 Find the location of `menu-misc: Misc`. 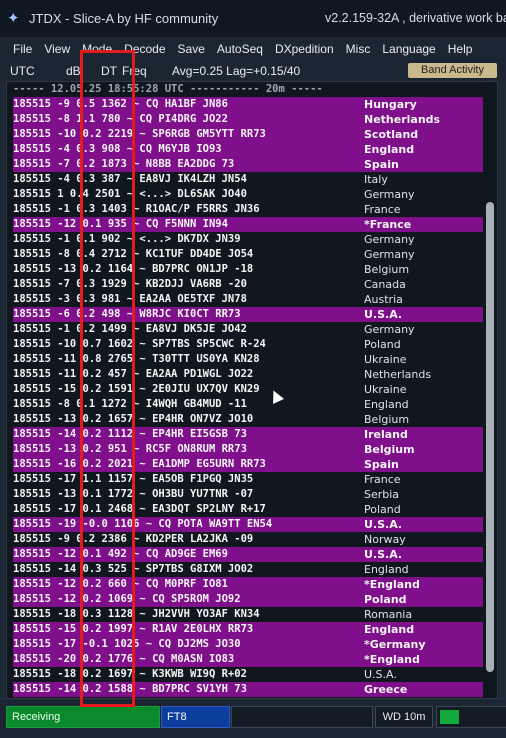

menu-misc: Misc is located at coordinates (358, 49).